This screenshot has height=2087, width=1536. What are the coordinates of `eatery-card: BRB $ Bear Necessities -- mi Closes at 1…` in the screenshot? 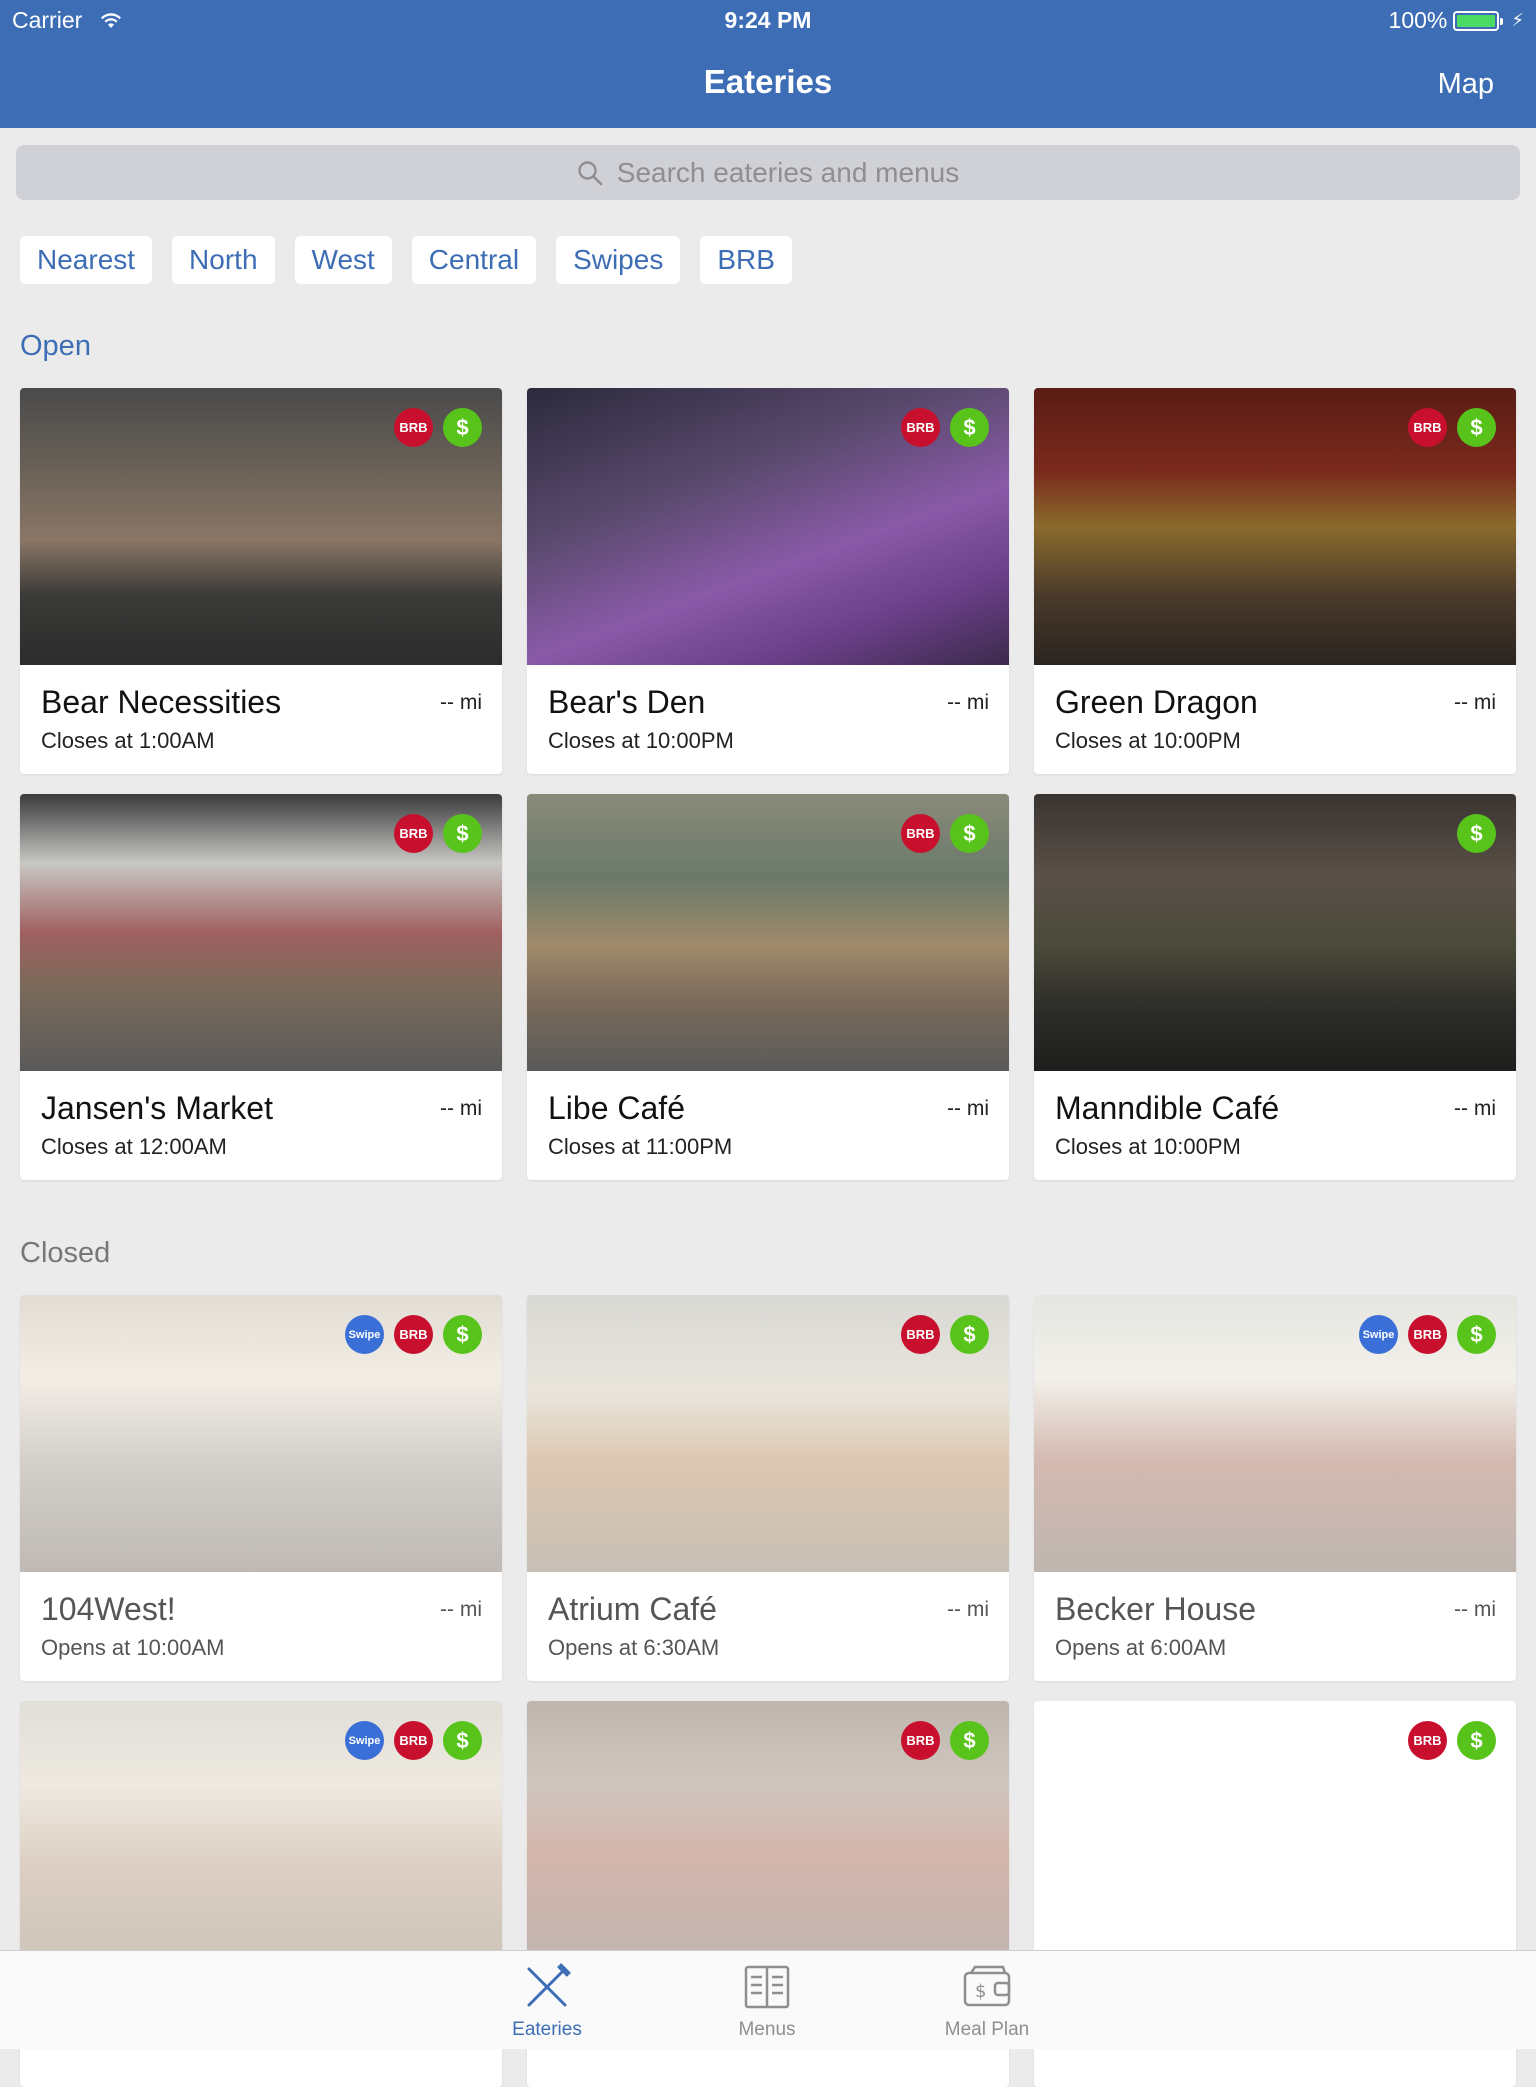 It's located at (261, 581).